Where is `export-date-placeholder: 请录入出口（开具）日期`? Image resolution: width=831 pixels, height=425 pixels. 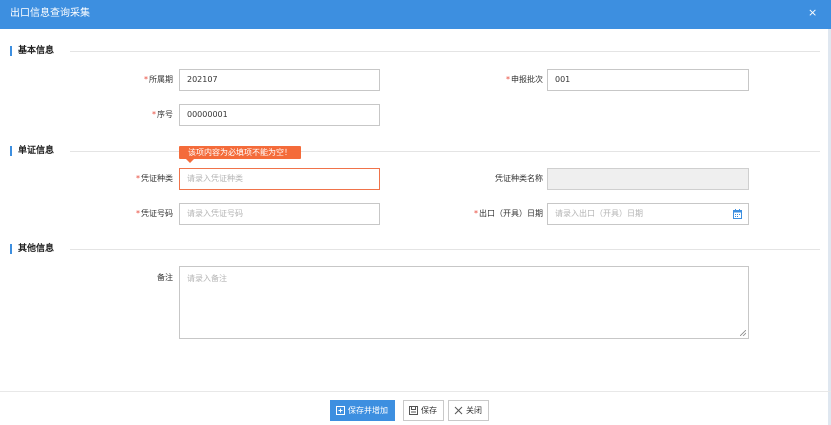
export-date-placeholder: 请录入出口（开具）日期 is located at coordinates (599, 213).